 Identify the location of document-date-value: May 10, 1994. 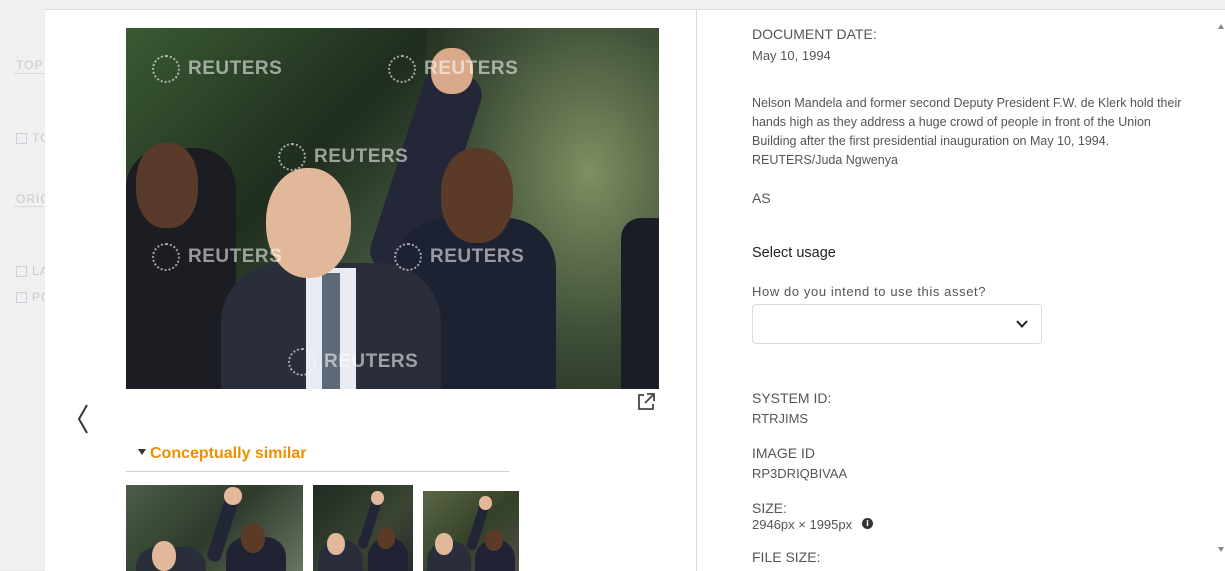
(791, 55).